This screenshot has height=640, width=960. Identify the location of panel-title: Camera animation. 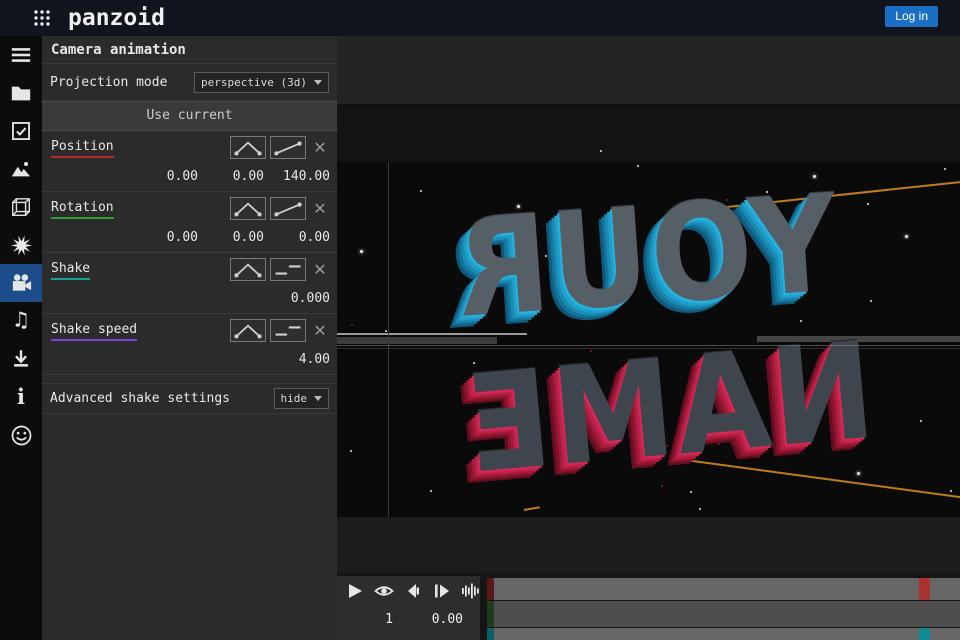
(189, 50).